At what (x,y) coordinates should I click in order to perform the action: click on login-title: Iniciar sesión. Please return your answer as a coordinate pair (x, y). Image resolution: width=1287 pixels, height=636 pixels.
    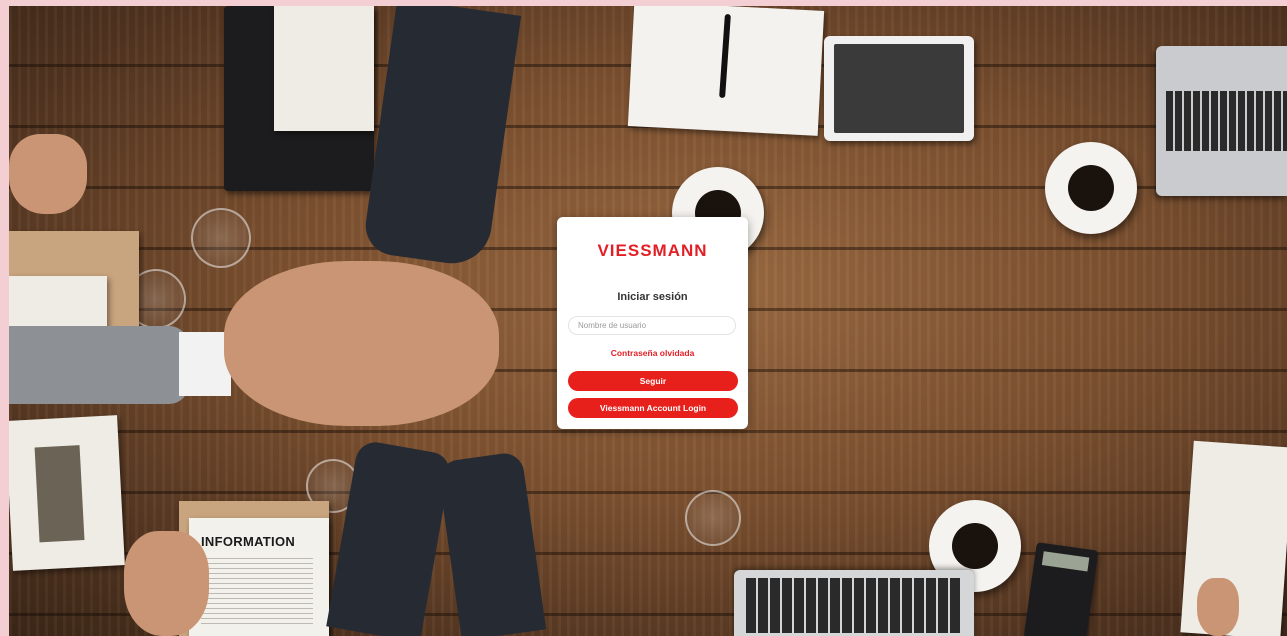
    Looking at the image, I should click on (652, 297).